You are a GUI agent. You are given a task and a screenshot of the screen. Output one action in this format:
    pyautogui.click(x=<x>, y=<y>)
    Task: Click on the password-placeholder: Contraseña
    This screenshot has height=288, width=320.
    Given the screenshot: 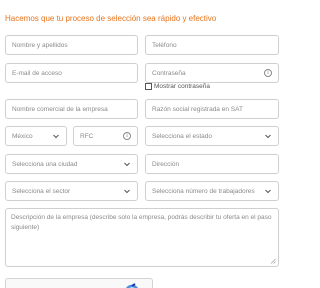 What is the action you would take?
    pyautogui.click(x=169, y=73)
    